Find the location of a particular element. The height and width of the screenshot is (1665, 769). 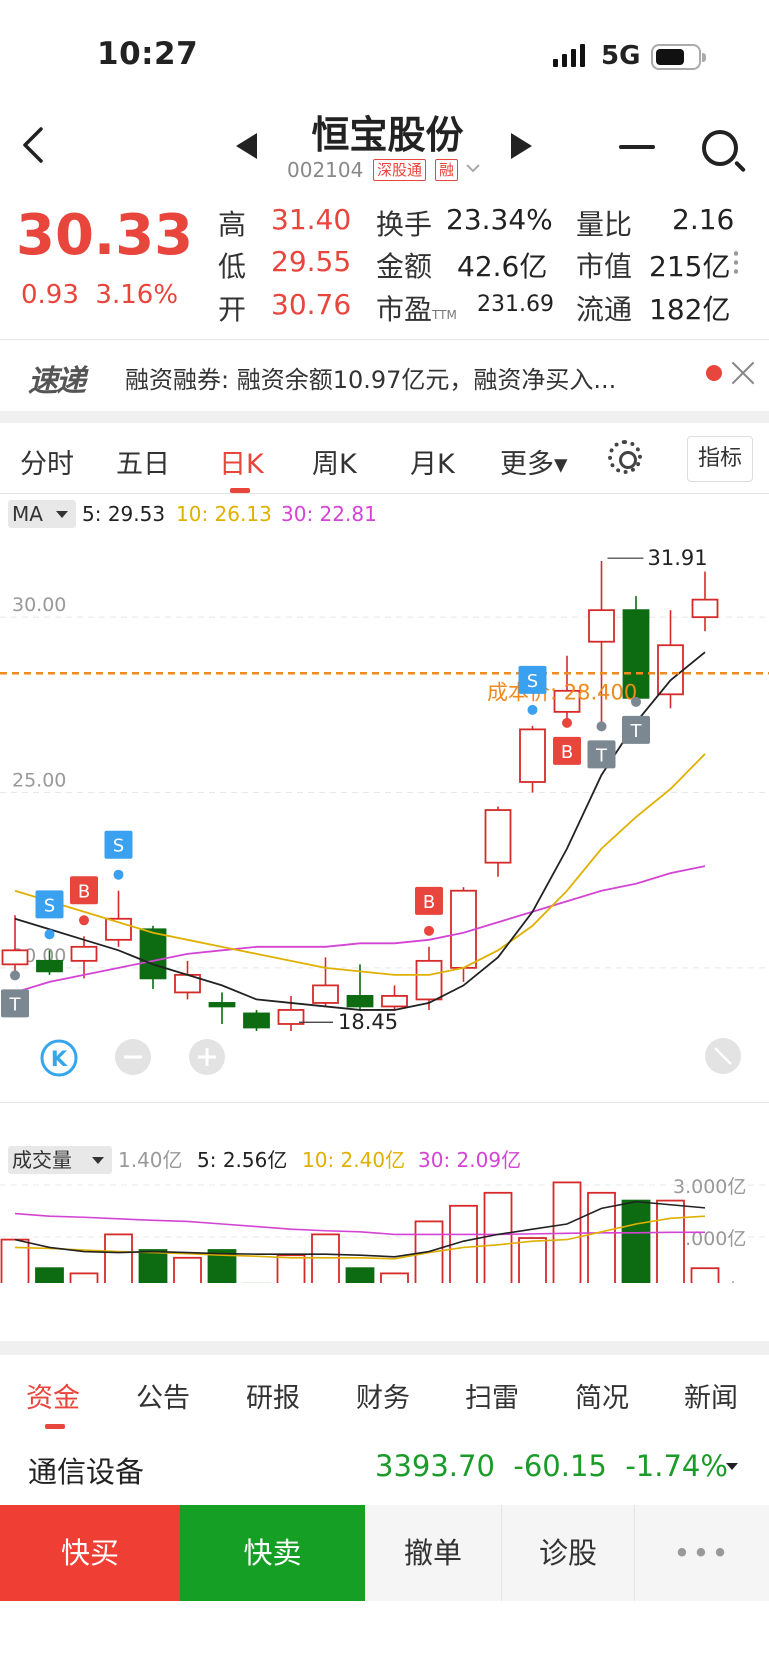

status-time: 10:27 is located at coordinates (148, 54).